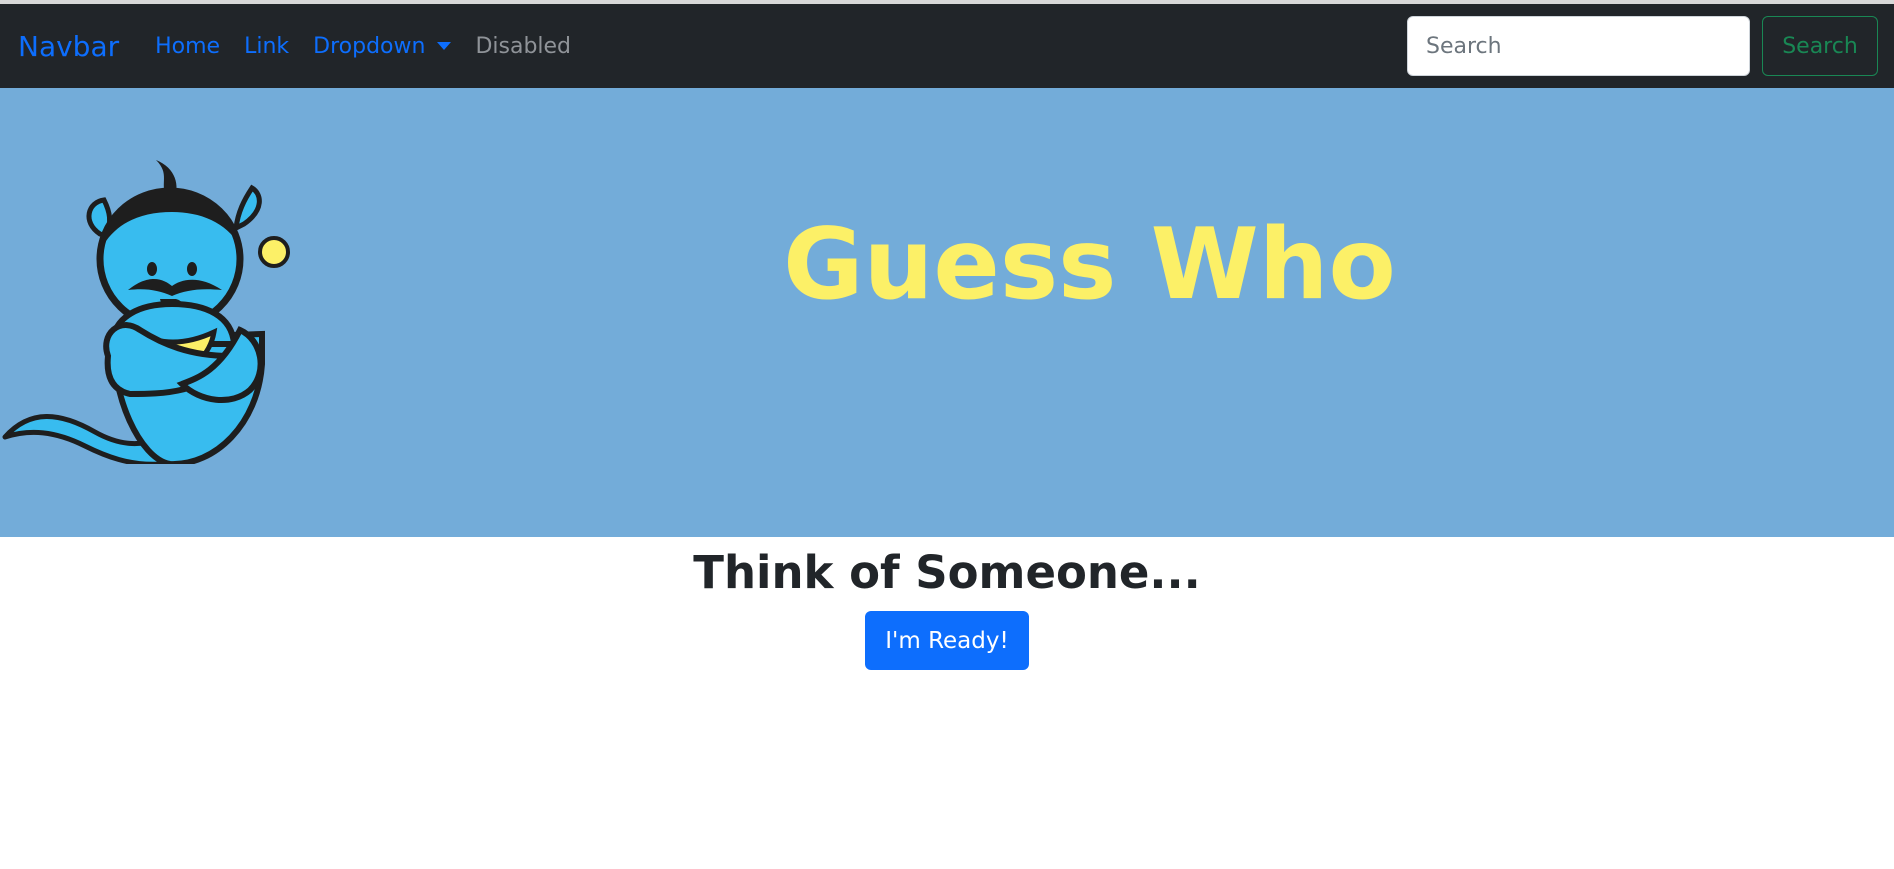 The image size is (1894, 869). What do you see at coordinates (1820, 46) in the screenshot?
I see `search-button: Search` at bounding box center [1820, 46].